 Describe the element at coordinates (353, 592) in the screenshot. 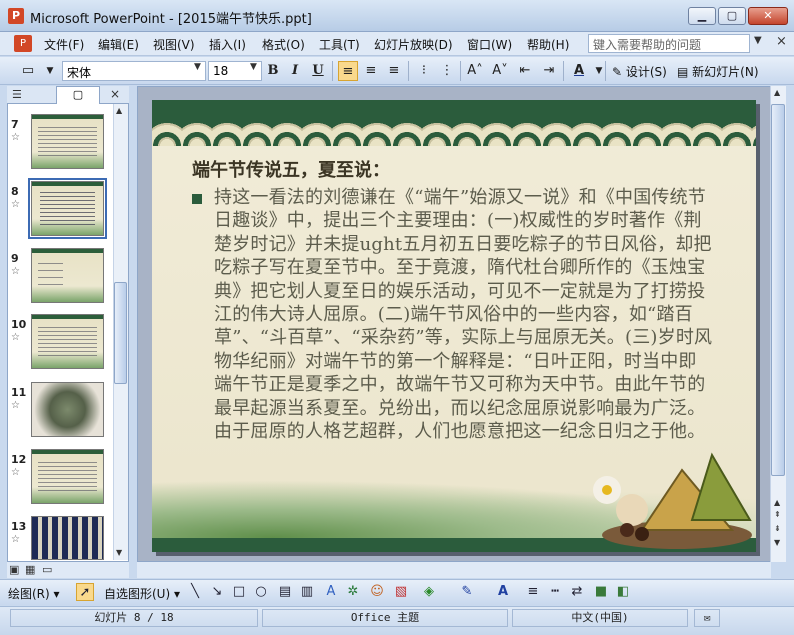

I see `diagram-icon: ✲` at that location.